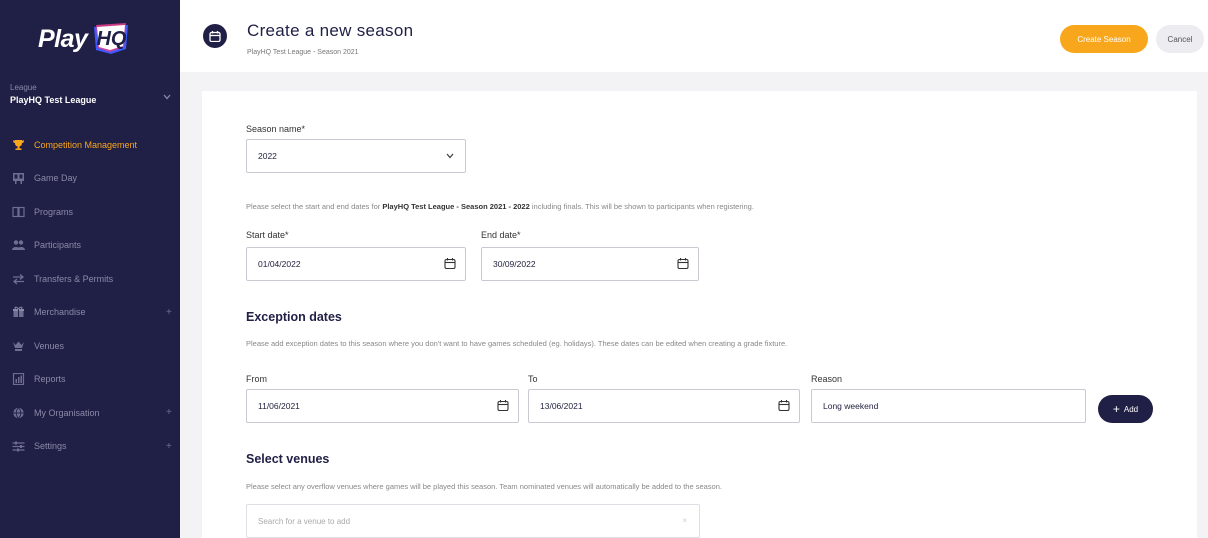 The height and width of the screenshot is (538, 1208). I want to click on sidebar-item-game-day: Game Day, so click(90, 179).